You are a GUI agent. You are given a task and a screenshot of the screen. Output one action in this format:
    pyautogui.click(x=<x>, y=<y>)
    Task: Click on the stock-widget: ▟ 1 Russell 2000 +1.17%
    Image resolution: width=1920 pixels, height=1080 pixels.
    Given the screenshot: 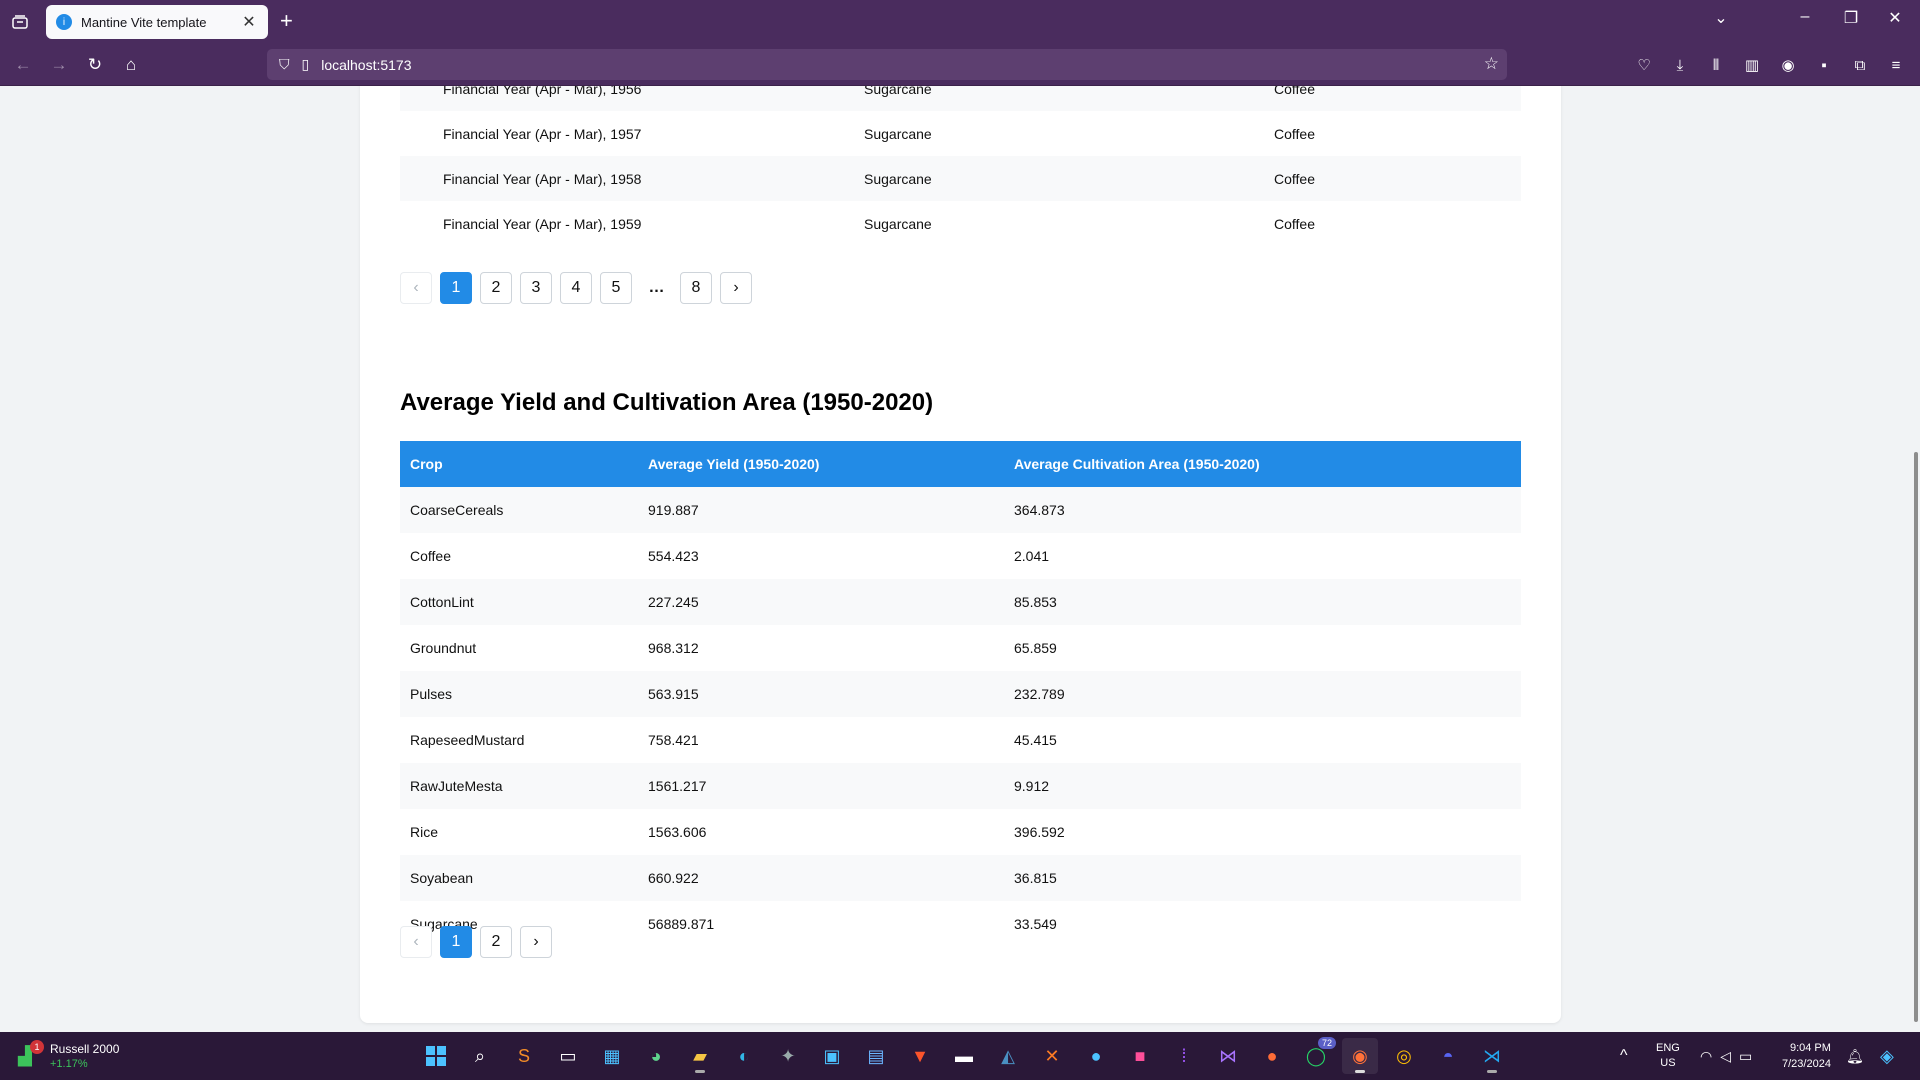 What is the action you would take?
    pyautogui.click(x=78, y=1056)
    